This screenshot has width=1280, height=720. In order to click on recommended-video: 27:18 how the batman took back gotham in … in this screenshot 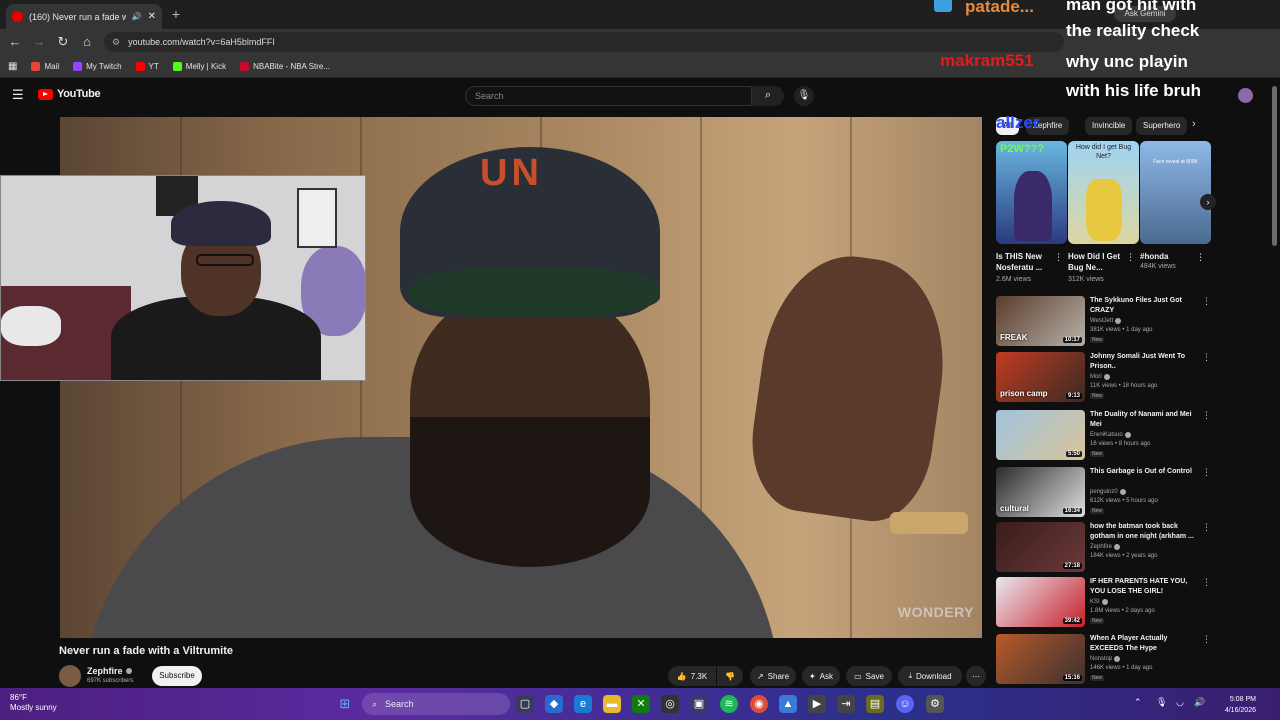, I will do `click(1106, 548)`.